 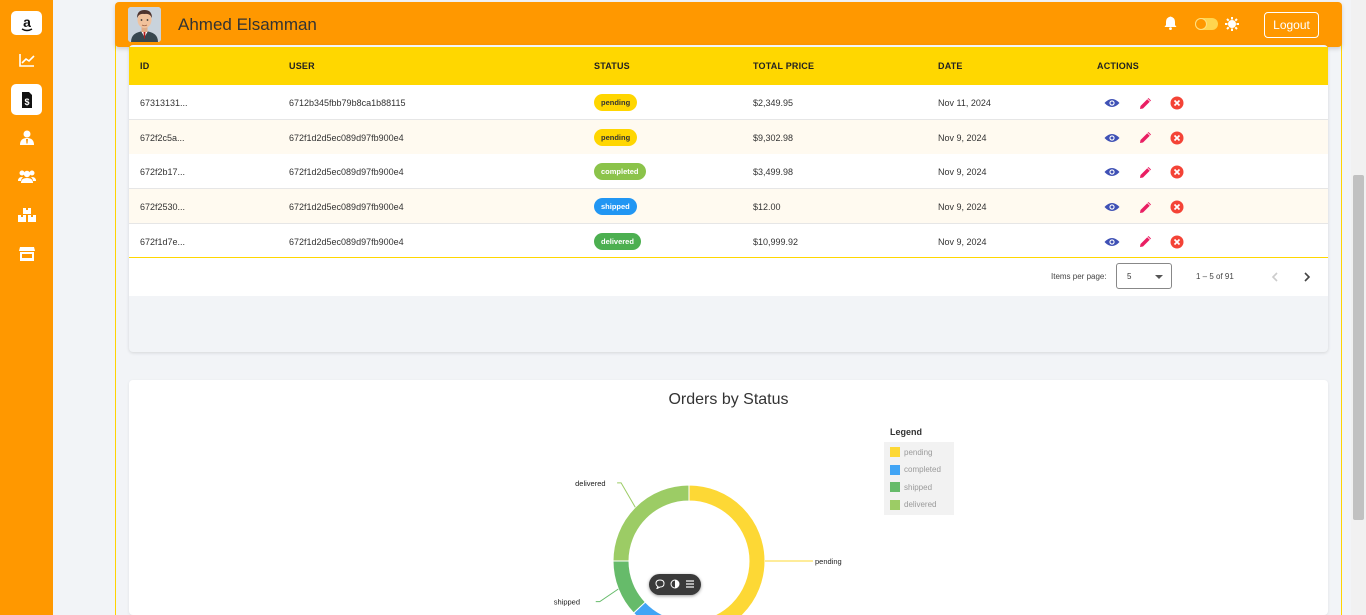 I want to click on legend-swatch, so click(x=895, y=487).